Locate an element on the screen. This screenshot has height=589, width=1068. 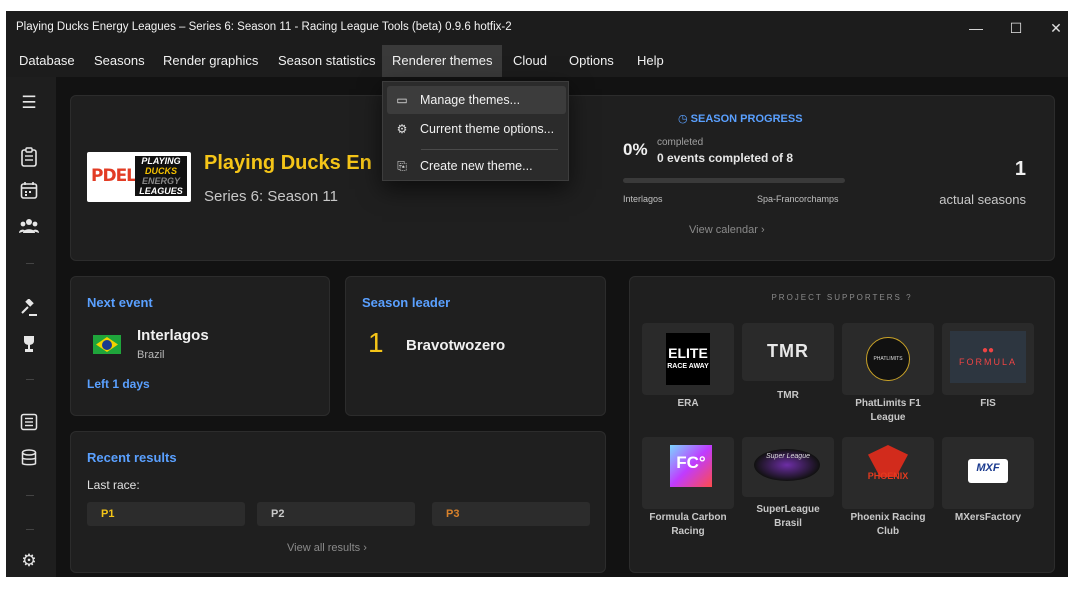
gavel-icon is located at coordinates (29, 310).